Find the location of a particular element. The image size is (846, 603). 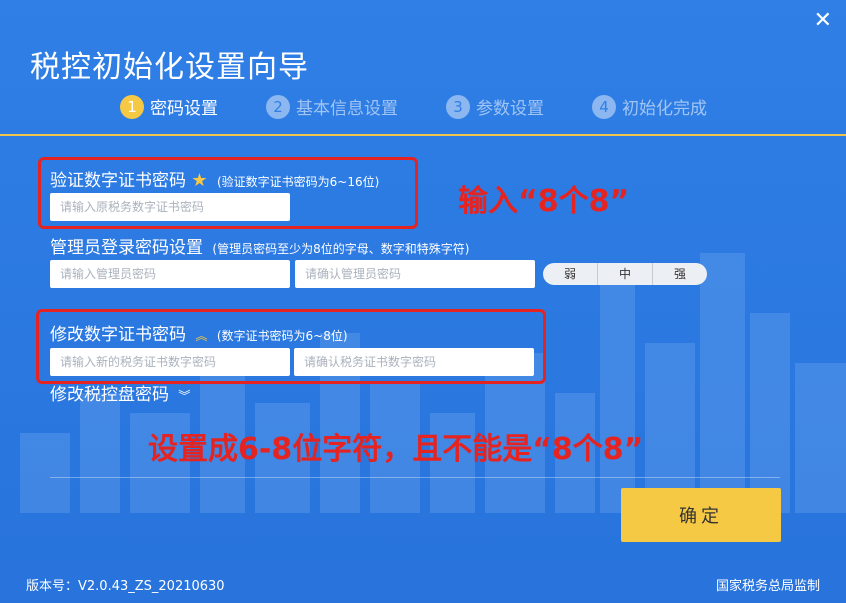

password-strength-indicator: 弱 中 强 is located at coordinates (625, 274).